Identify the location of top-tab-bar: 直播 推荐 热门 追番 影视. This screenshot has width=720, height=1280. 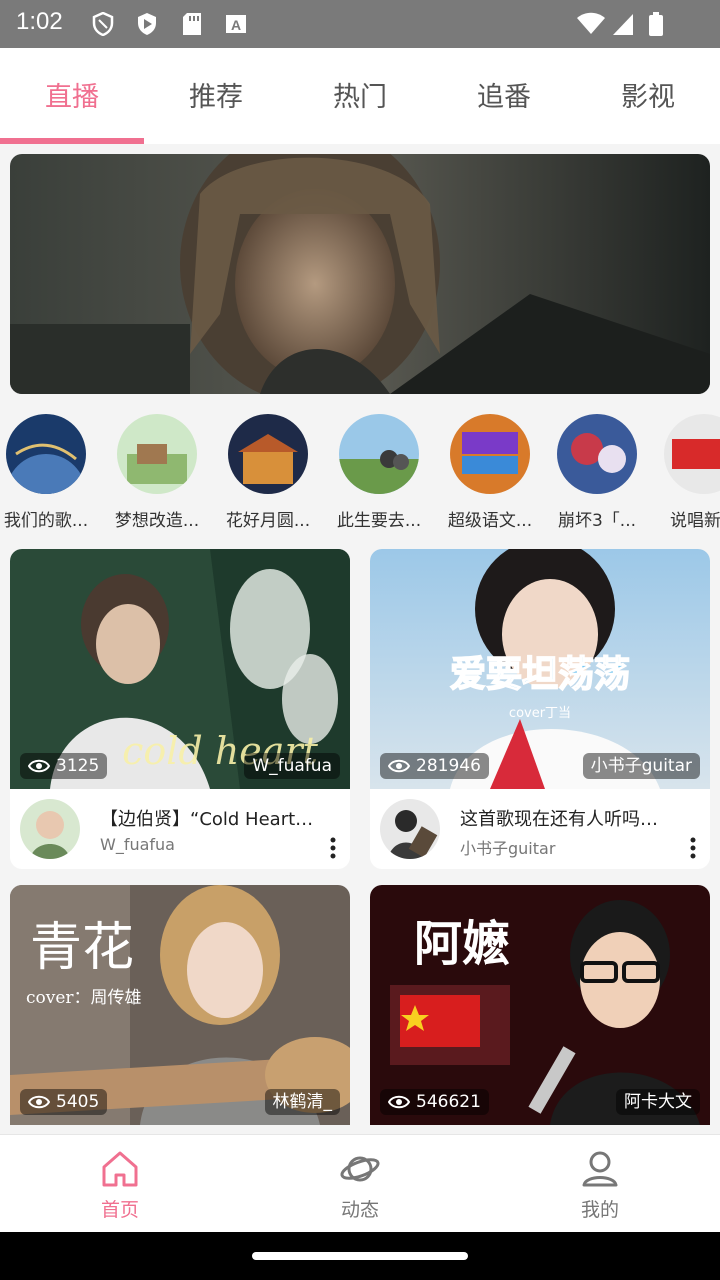
(360, 96).